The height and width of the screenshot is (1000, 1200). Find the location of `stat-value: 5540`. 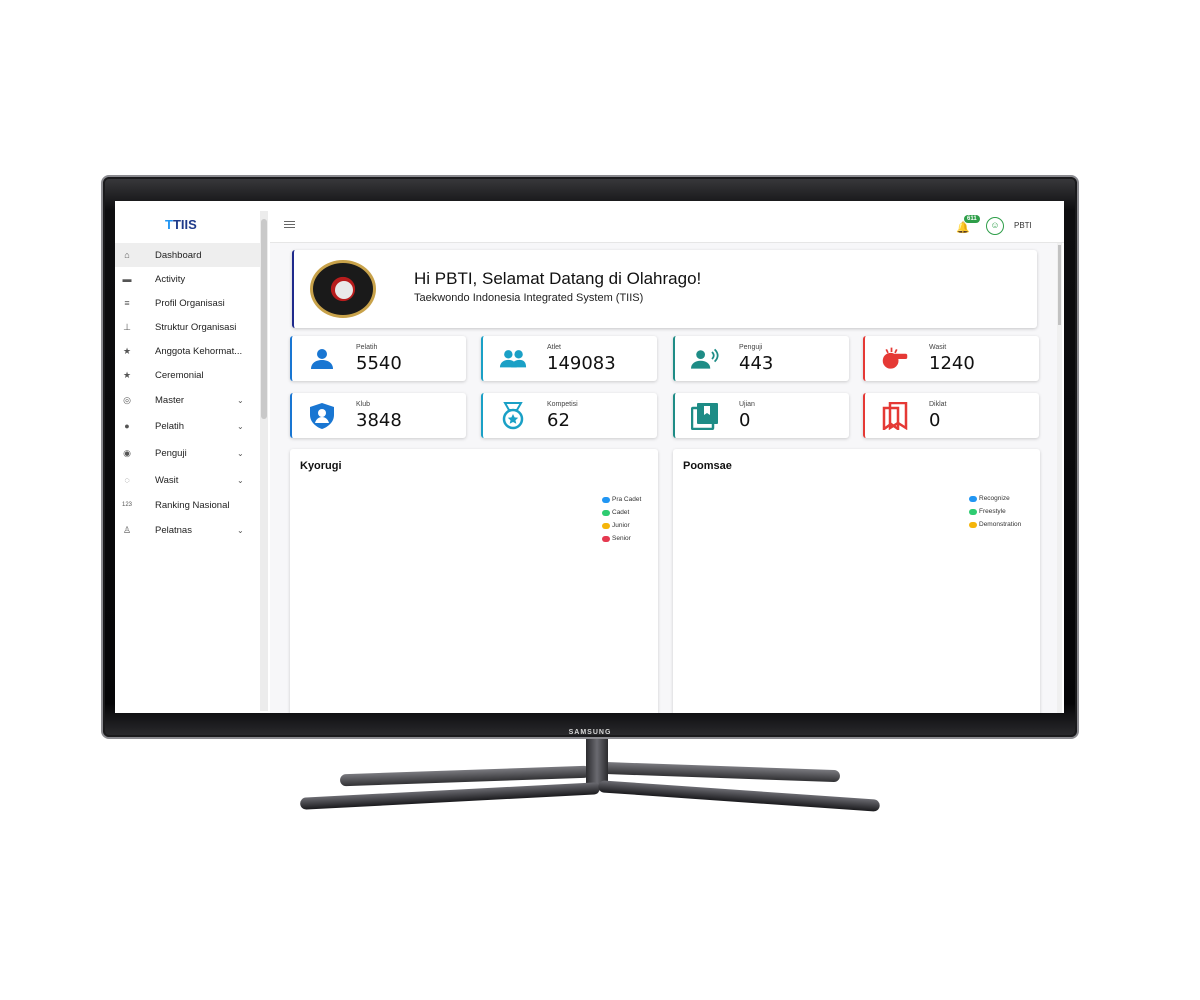

stat-value: 5540 is located at coordinates (379, 363).